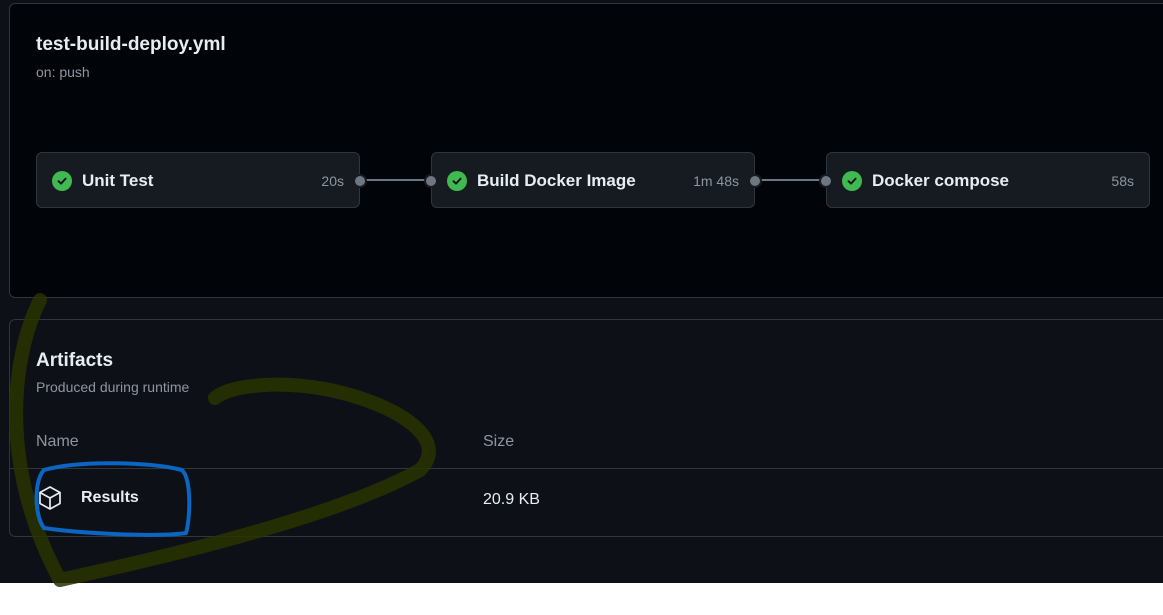 Image resolution: width=1163 pixels, height=615 pixels. I want to click on workflow-trigger: on: push, so click(63, 72).